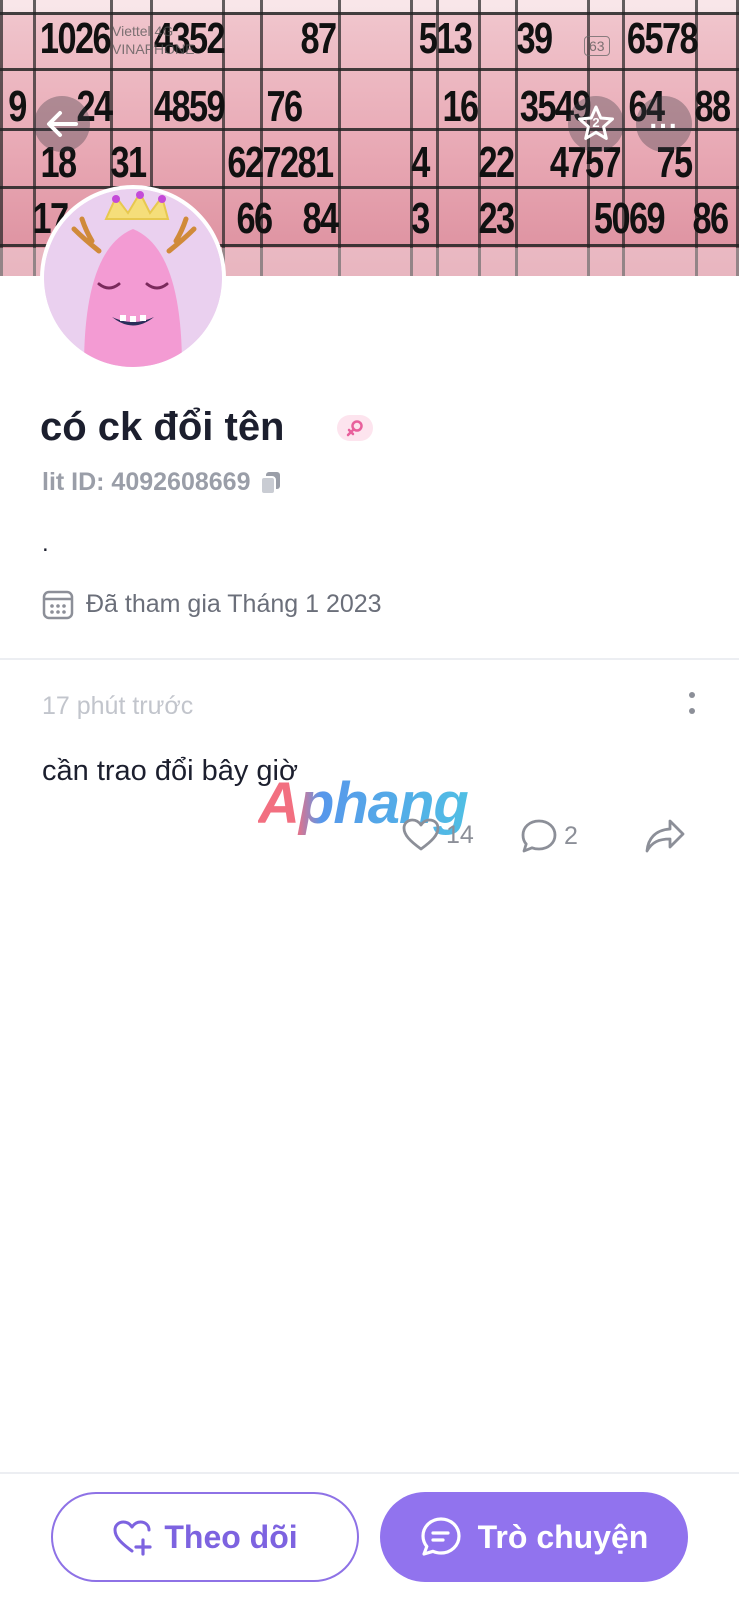 The width and height of the screenshot is (739, 1600). I want to click on avatar-illustration, so click(133, 278).